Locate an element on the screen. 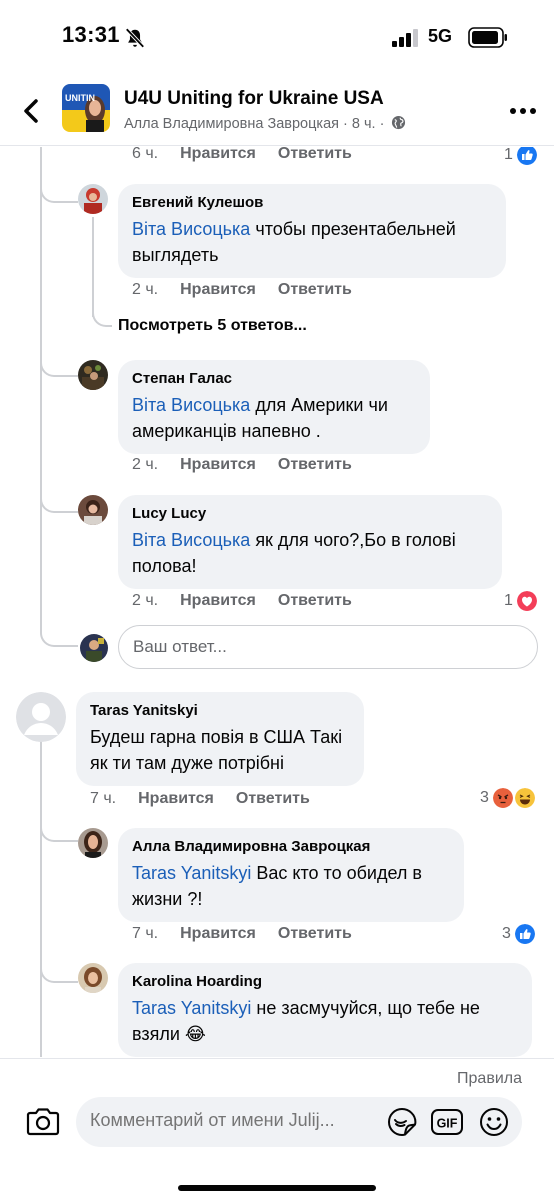 The image size is (554, 1200). comment-composer-bar: Правила GIF is located at coordinates (277, 1129).